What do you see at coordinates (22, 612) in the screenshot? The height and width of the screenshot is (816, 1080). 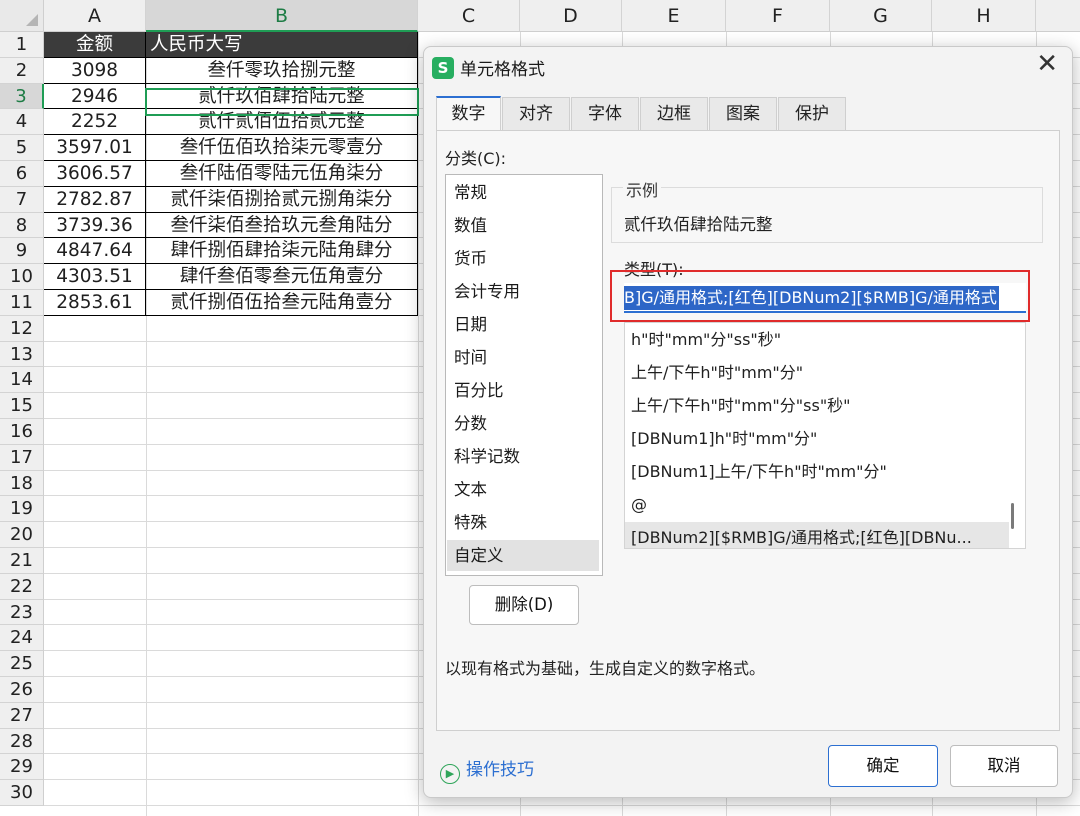 I see `row-header-23: 23` at bounding box center [22, 612].